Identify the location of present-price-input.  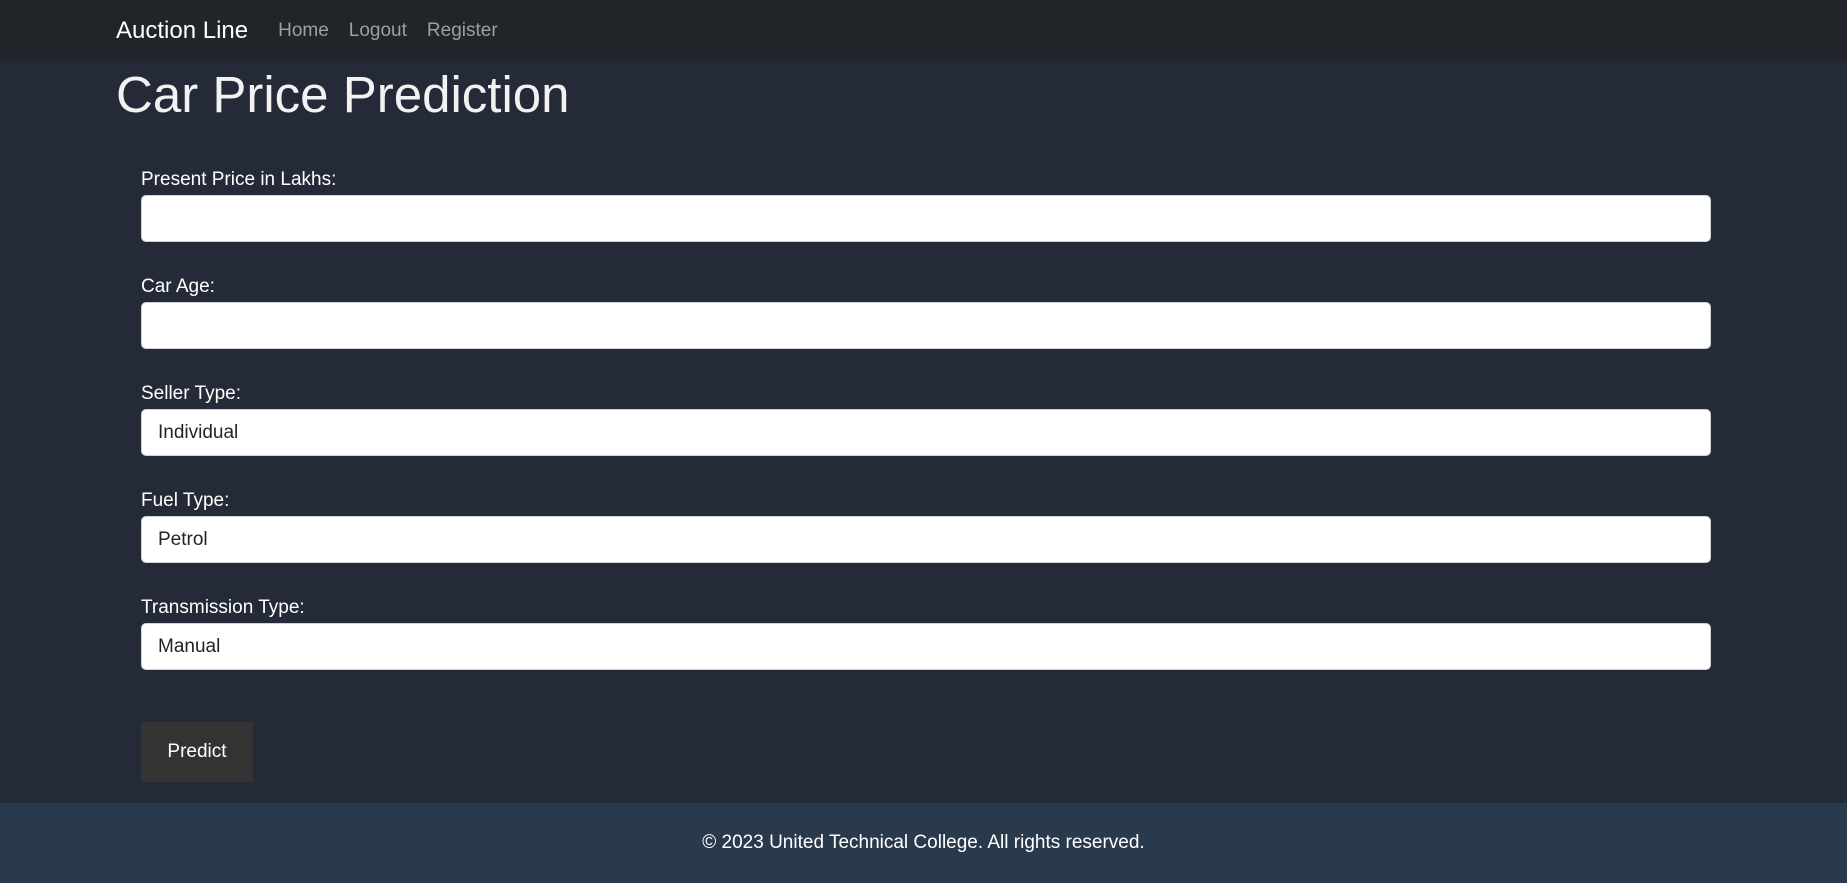
(926, 218).